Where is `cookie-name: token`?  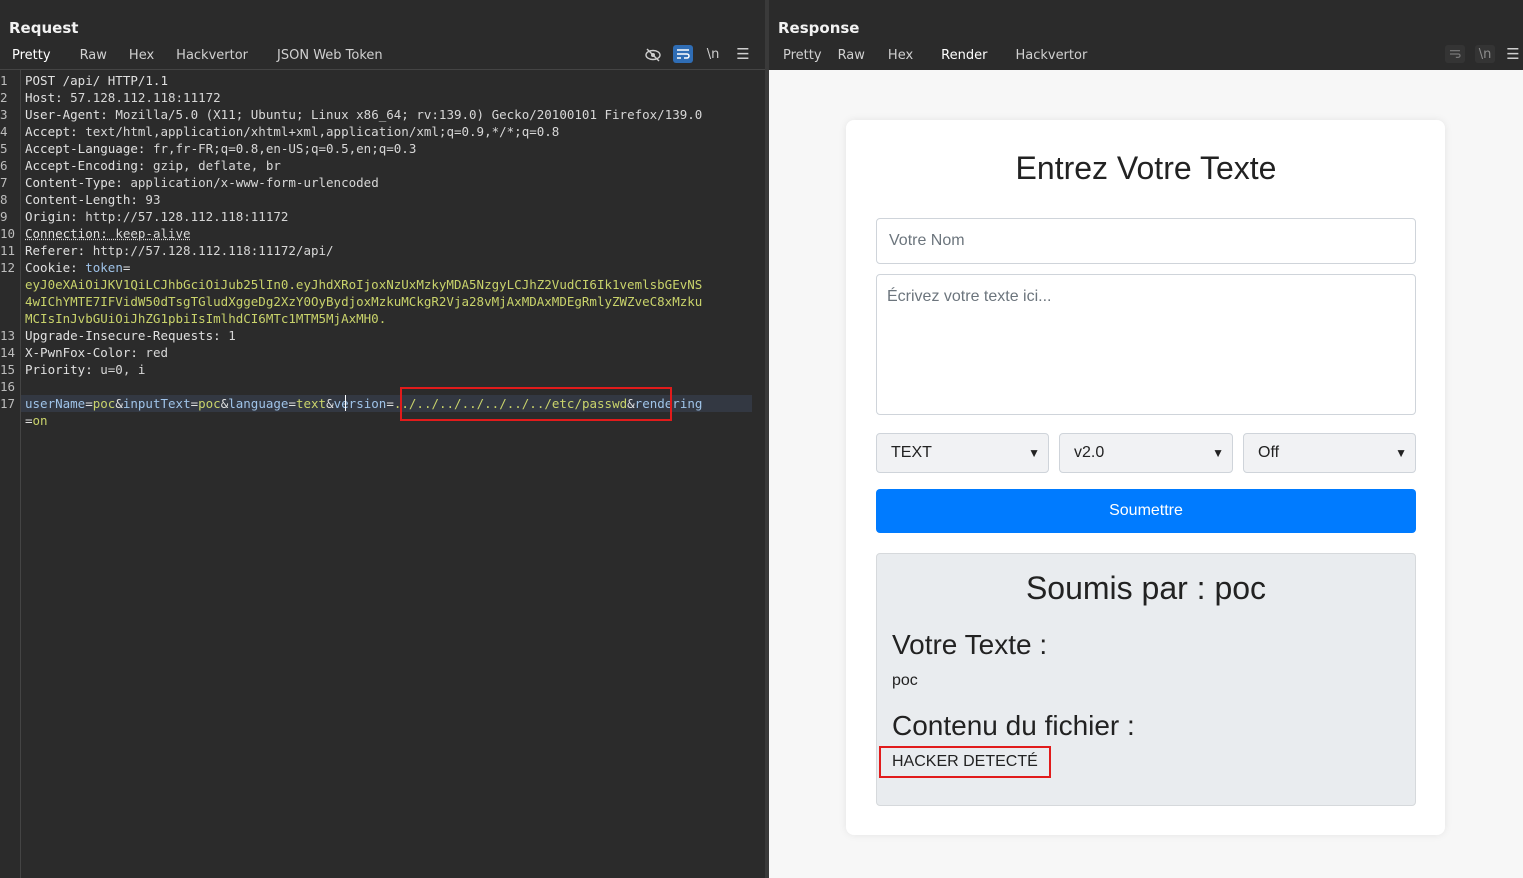
cookie-name: token is located at coordinates (100, 267).